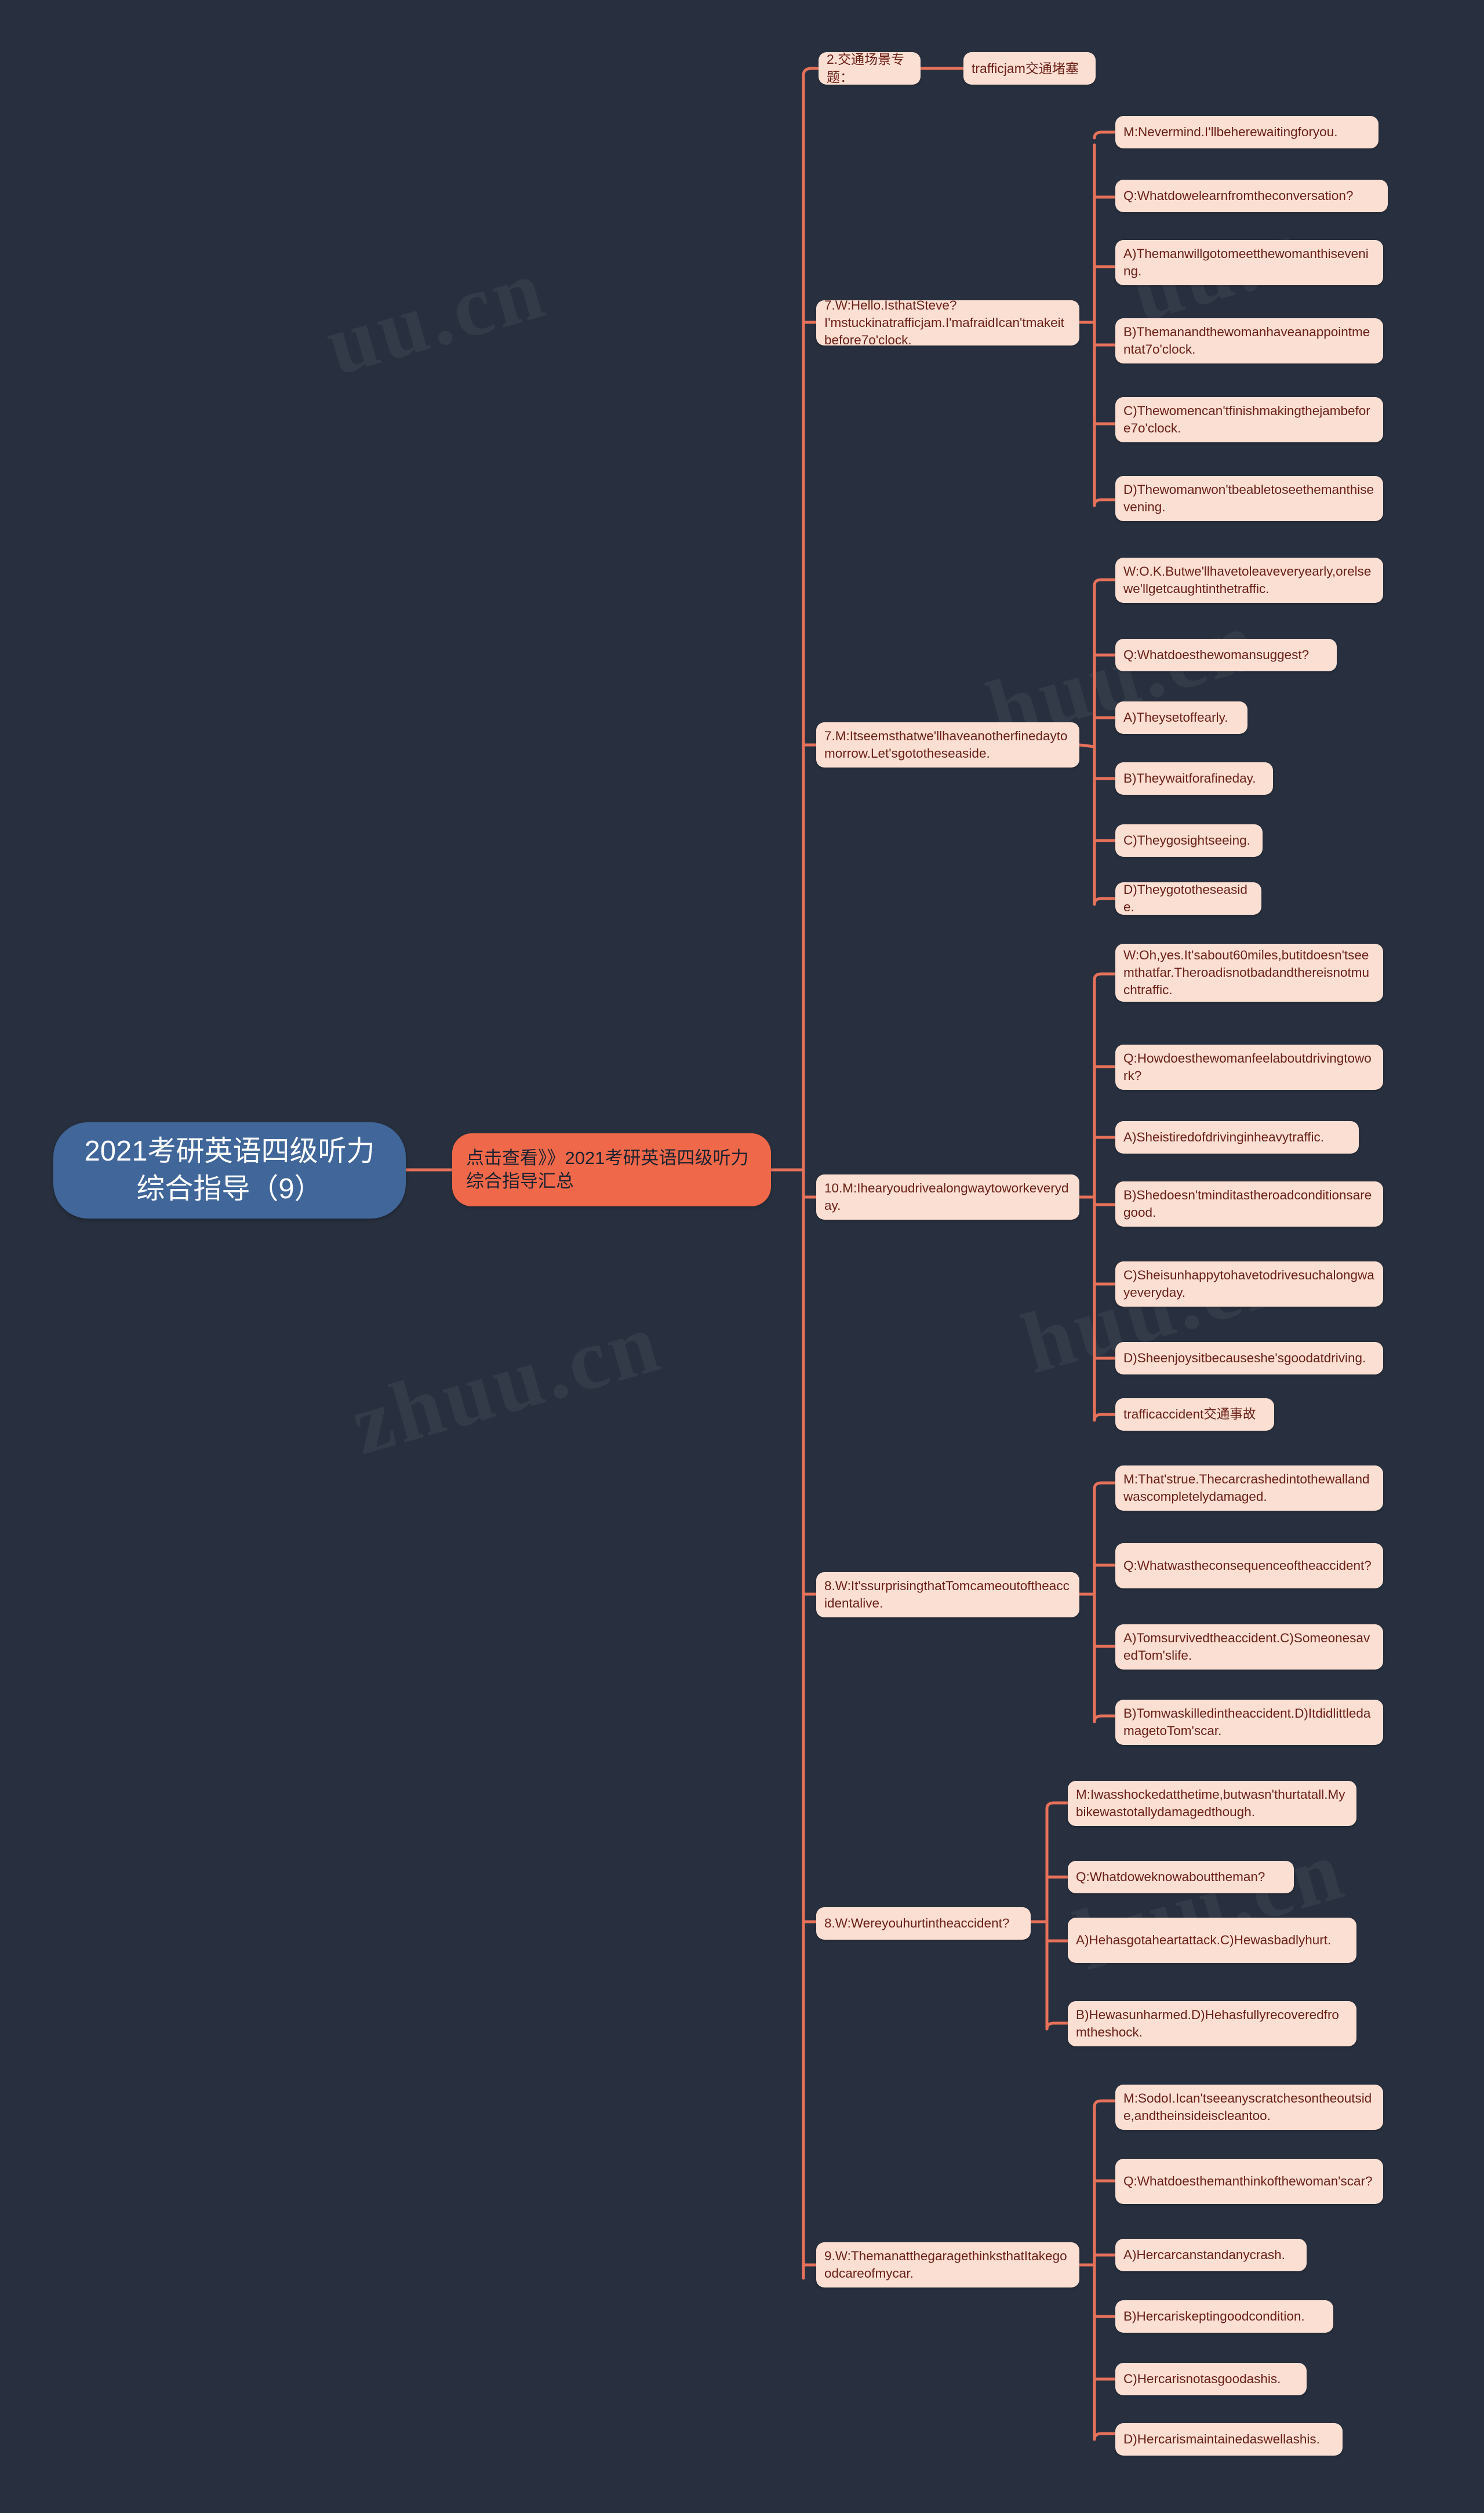  I want to click on watermark: uu.cn, so click(436, 317).